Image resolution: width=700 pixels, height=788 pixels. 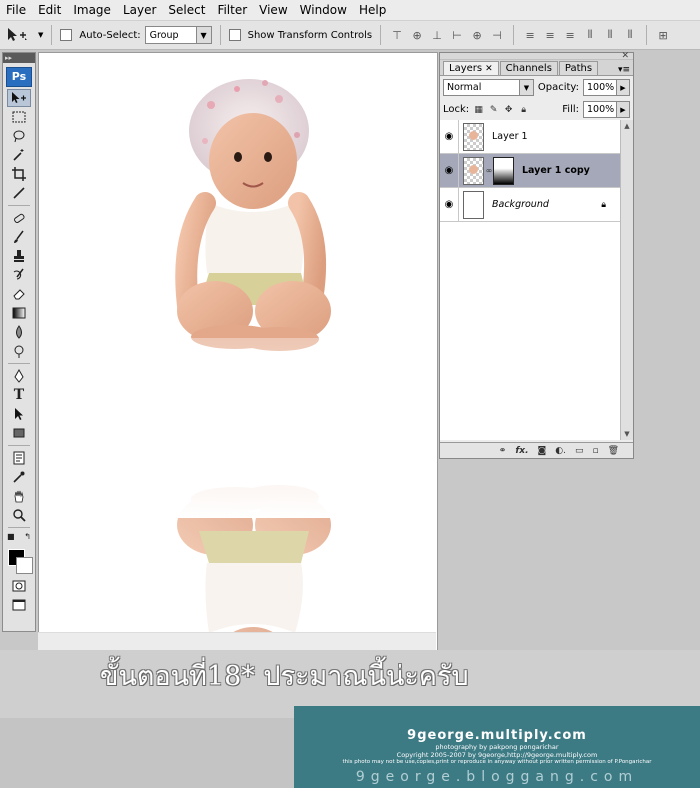 What do you see at coordinates (503, 170) in the screenshot?
I see `layer-mask-thumbnail` at bounding box center [503, 170].